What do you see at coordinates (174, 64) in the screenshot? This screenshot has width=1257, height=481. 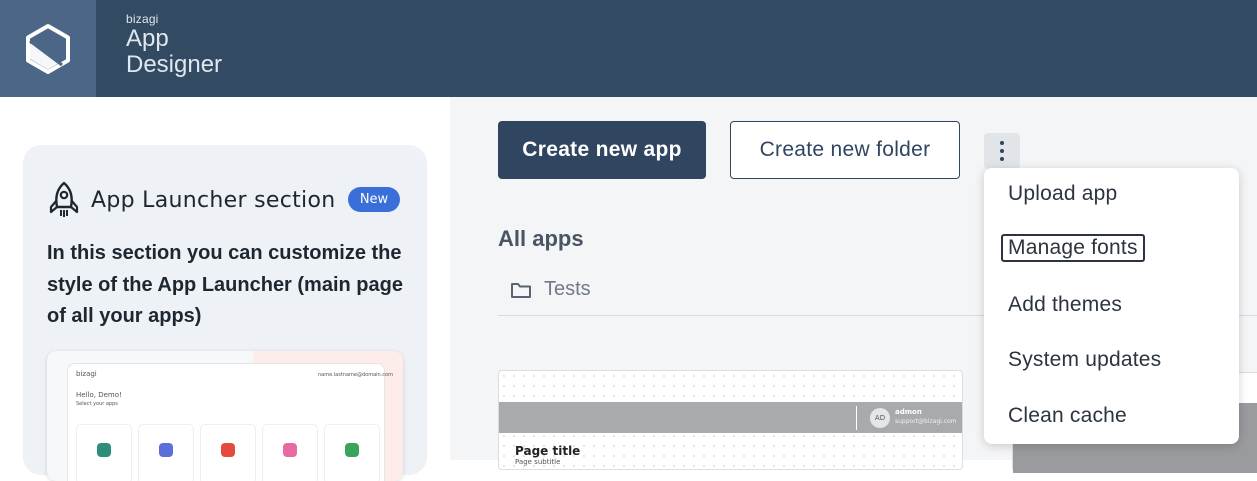 I see `app-title-line2: Designer` at bounding box center [174, 64].